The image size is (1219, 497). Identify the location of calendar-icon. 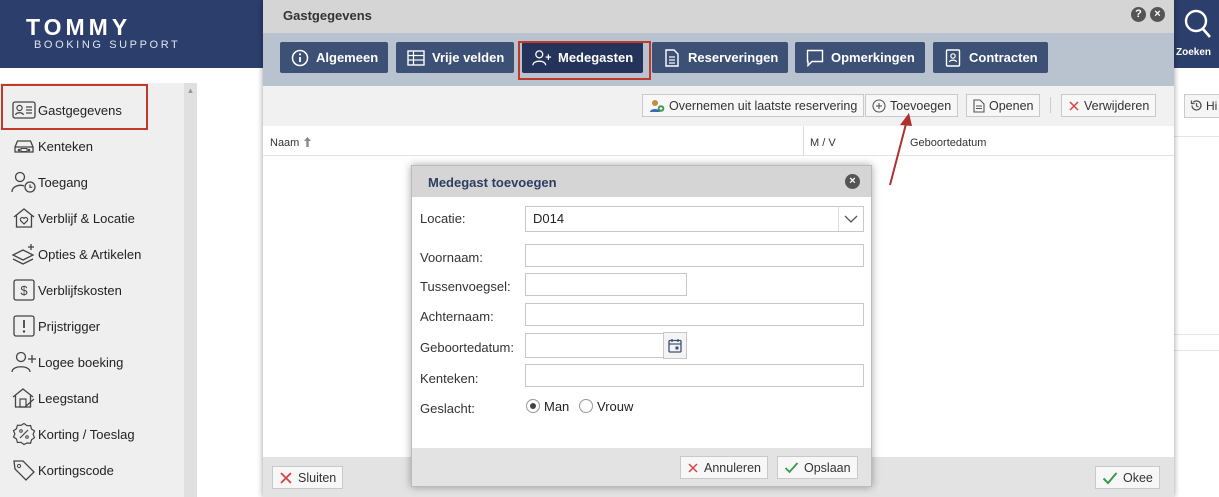
(675, 345).